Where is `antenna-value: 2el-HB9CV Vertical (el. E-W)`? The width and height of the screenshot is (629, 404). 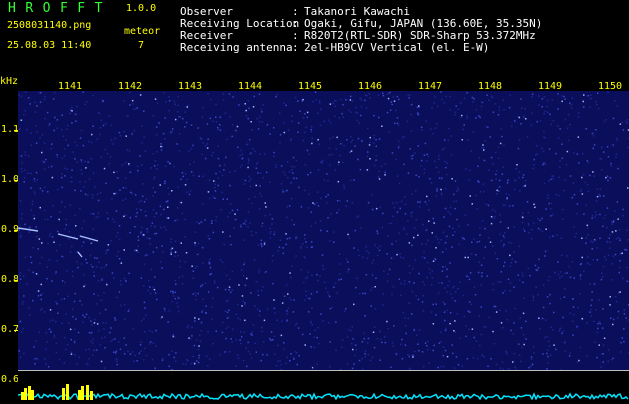
antenna-value: 2el-HB9CV Vertical (el. E-W) is located at coordinates (396, 47).